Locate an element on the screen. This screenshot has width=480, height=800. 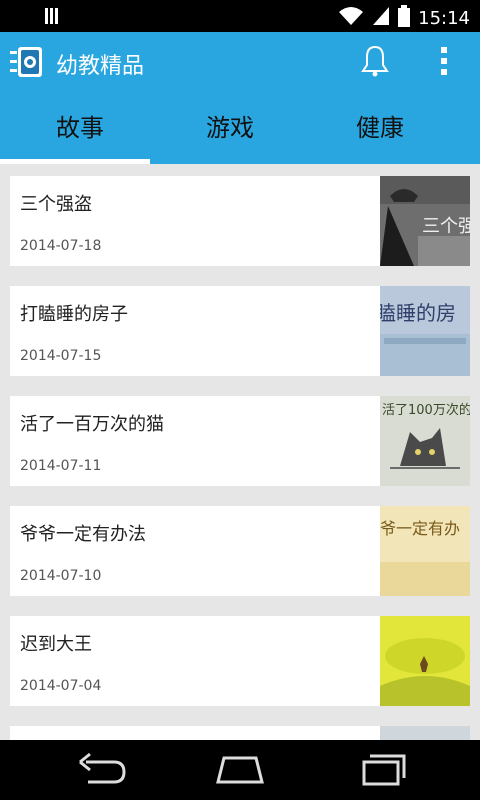
thumb-text: 三个强 is located at coordinates (446, 226).